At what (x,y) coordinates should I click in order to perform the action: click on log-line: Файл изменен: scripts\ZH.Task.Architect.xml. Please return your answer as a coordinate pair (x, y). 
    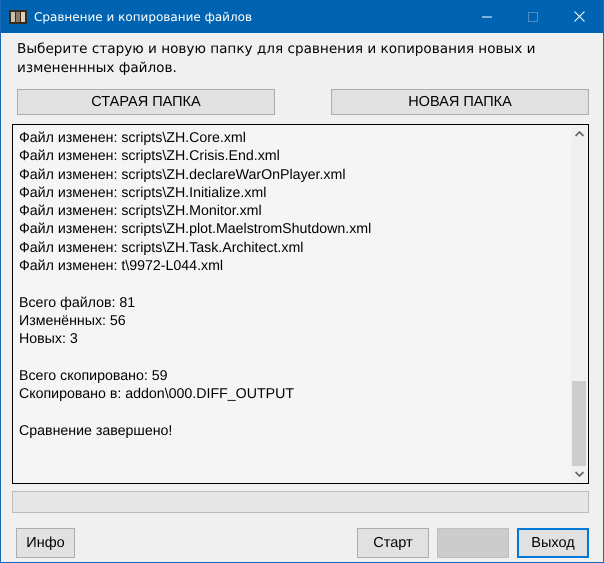
    Looking at the image, I should click on (161, 248).